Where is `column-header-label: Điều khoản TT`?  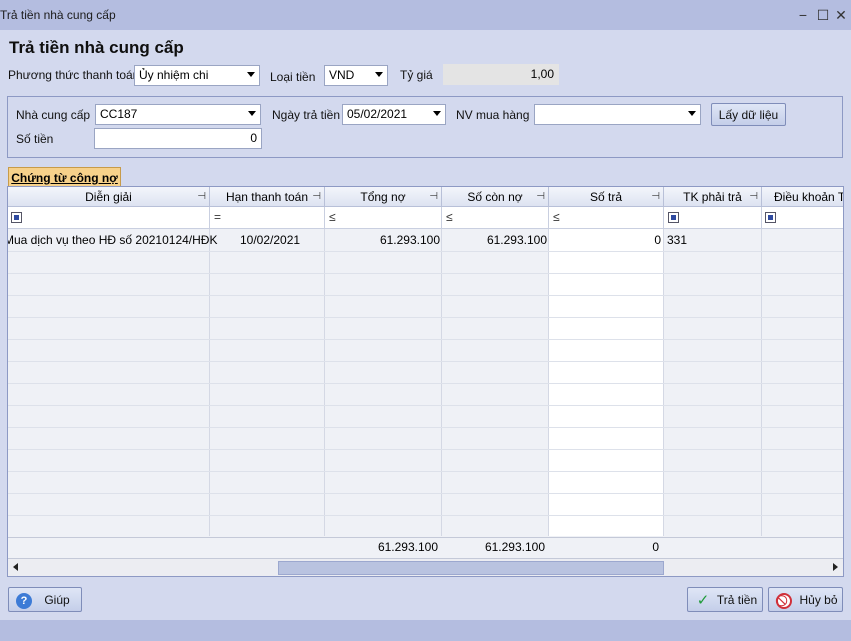
column-header-label: Điều khoản TT is located at coordinates (808, 197).